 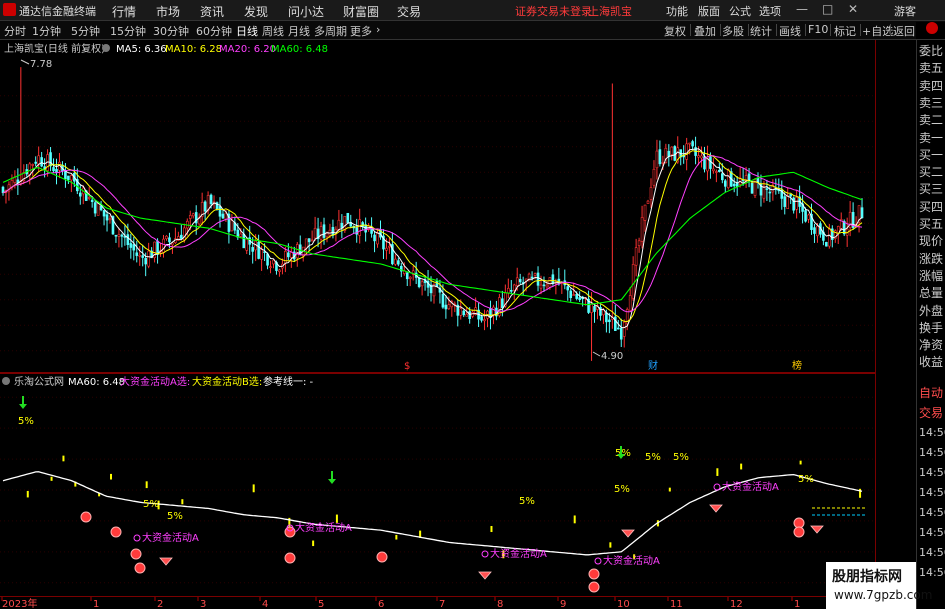 I want to click on menu-news: 资讯, so click(x=212, y=11).